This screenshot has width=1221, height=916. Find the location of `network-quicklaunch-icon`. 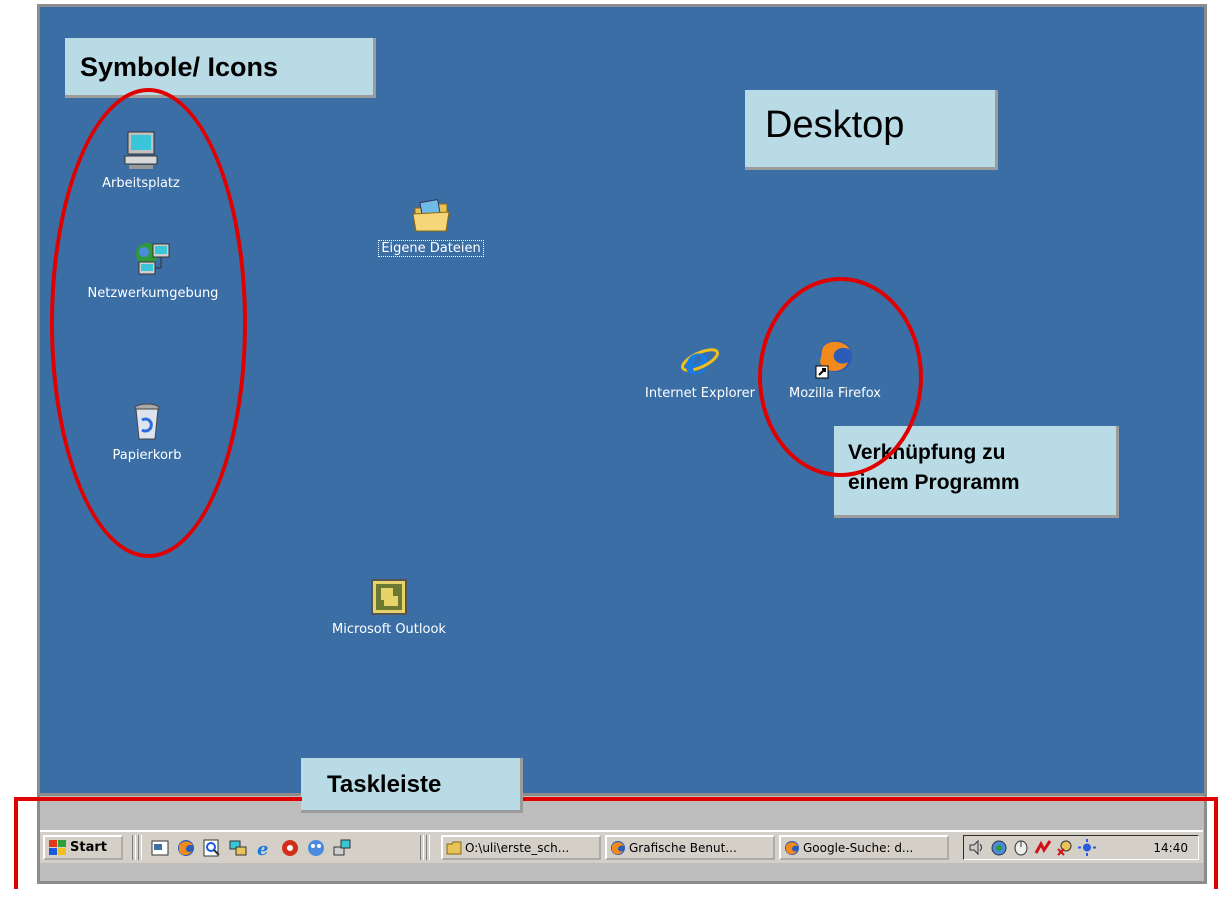

network-quicklaunch-icon is located at coordinates (342, 848).